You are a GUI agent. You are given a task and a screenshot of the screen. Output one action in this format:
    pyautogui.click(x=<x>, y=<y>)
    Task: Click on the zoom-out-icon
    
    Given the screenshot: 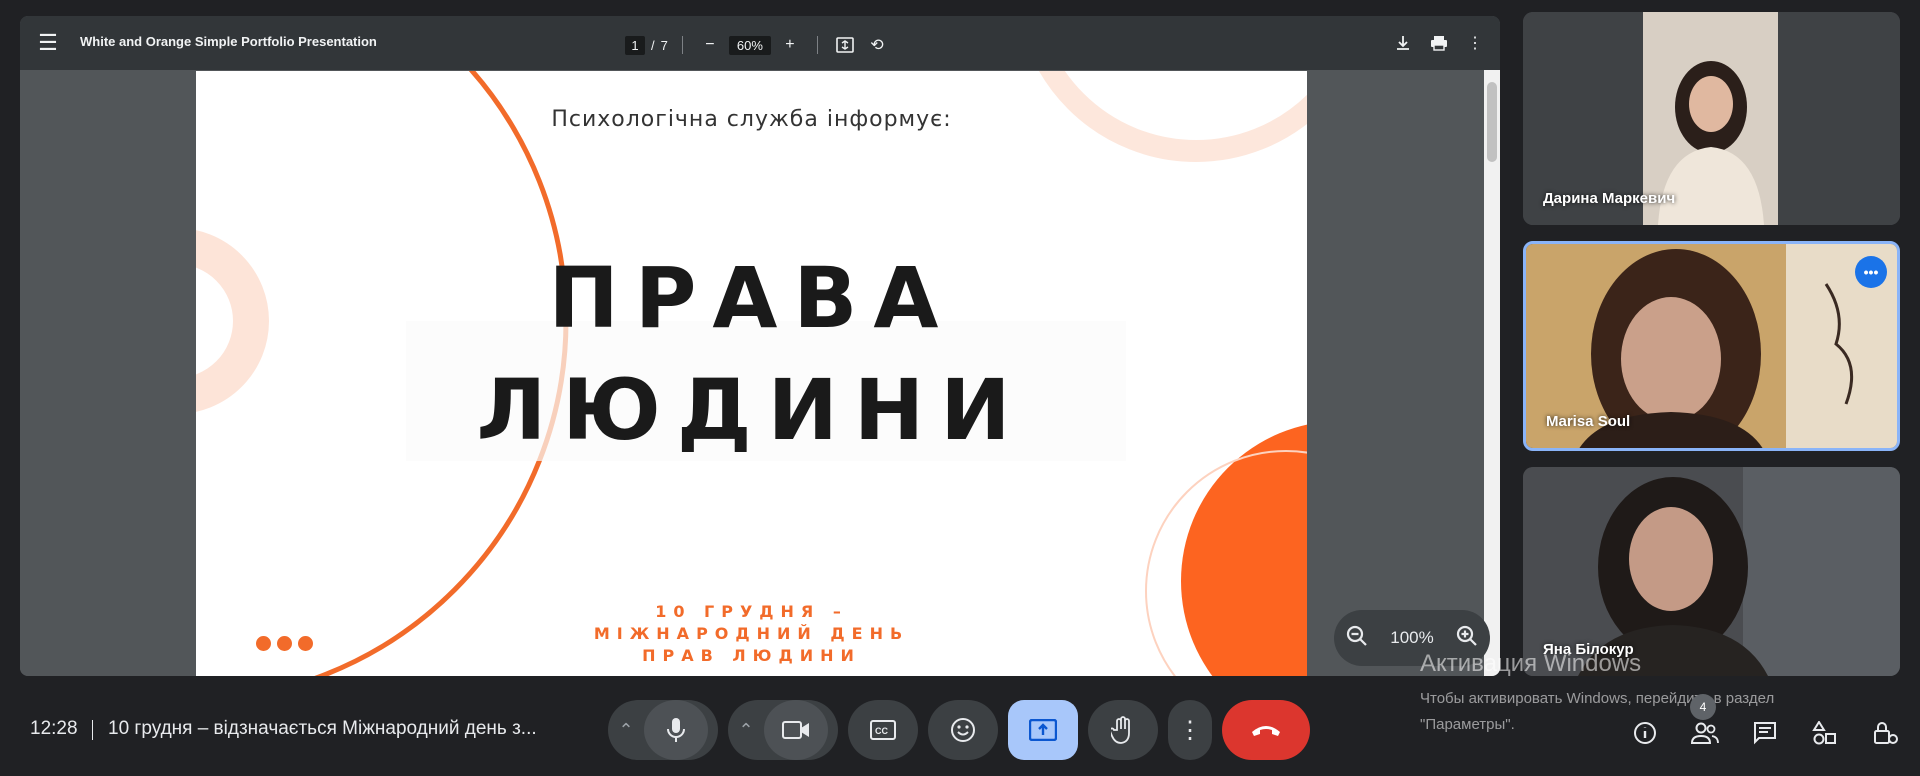 What is the action you would take?
    pyautogui.click(x=1357, y=638)
    